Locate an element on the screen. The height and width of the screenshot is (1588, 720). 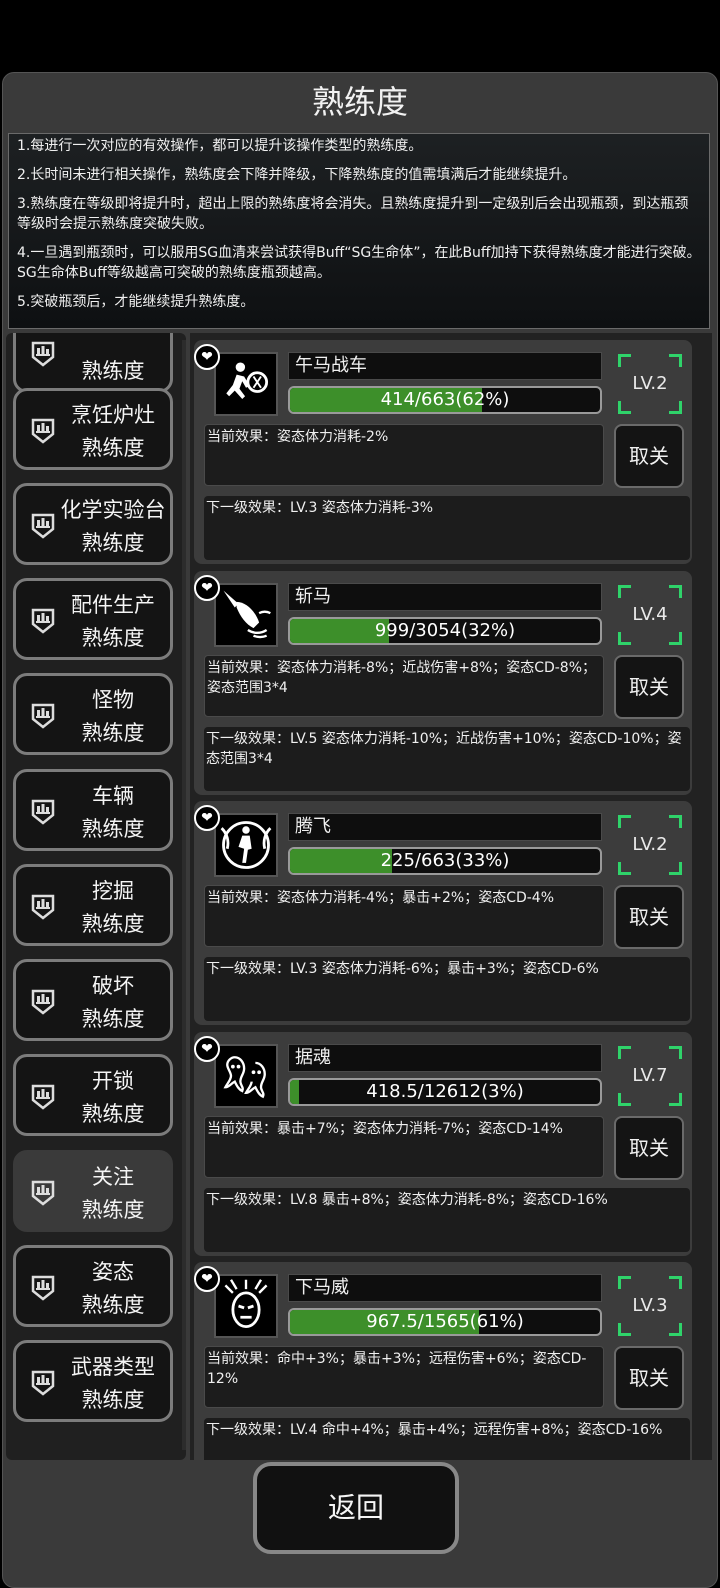
category-item: 开锁 熟练度 is located at coordinates (93, 1095).